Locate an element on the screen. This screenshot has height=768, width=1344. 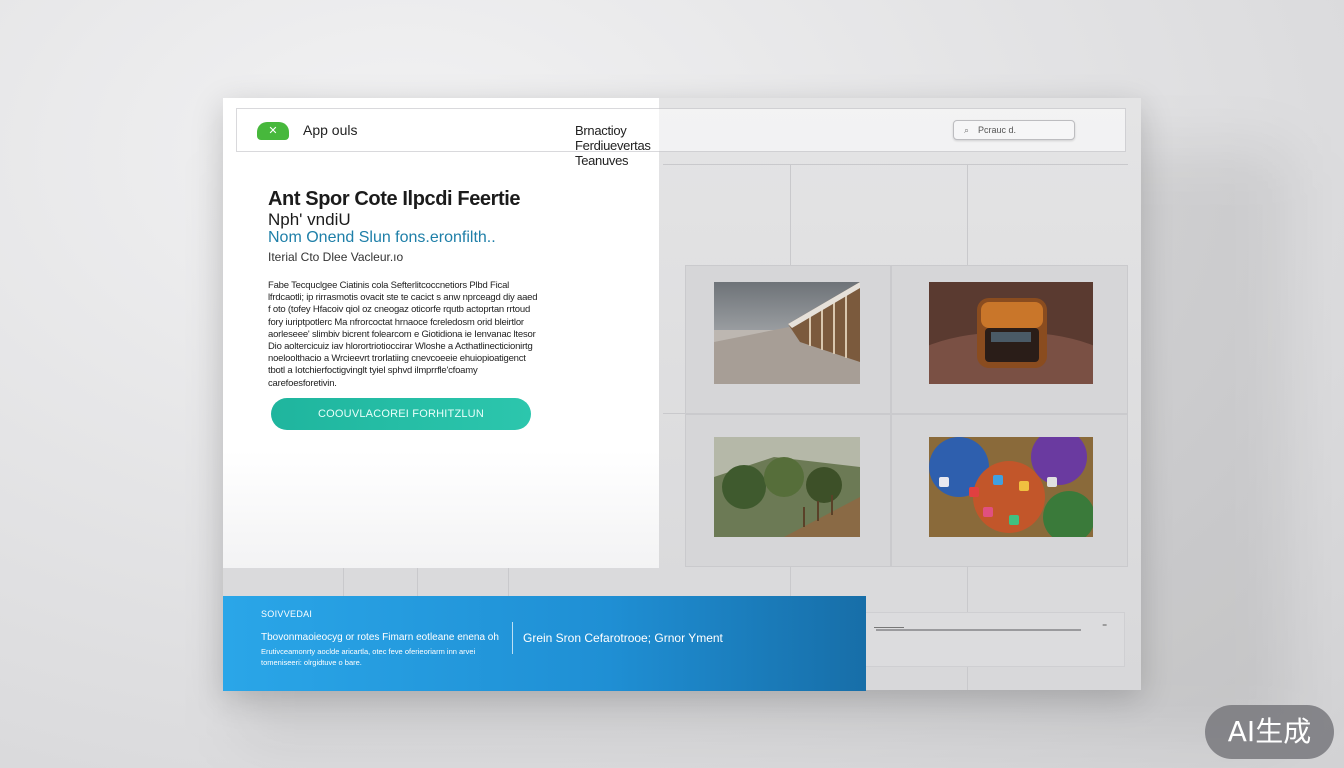
hero-tagline: Nom Onend Slun fons.eronfilth.. is located at coordinates (382, 237).